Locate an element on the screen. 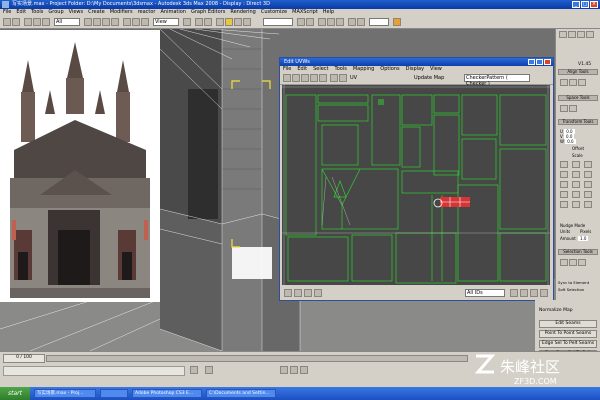 The image size is (600, 400). select-object-icon is located at coordinates (88, 22).